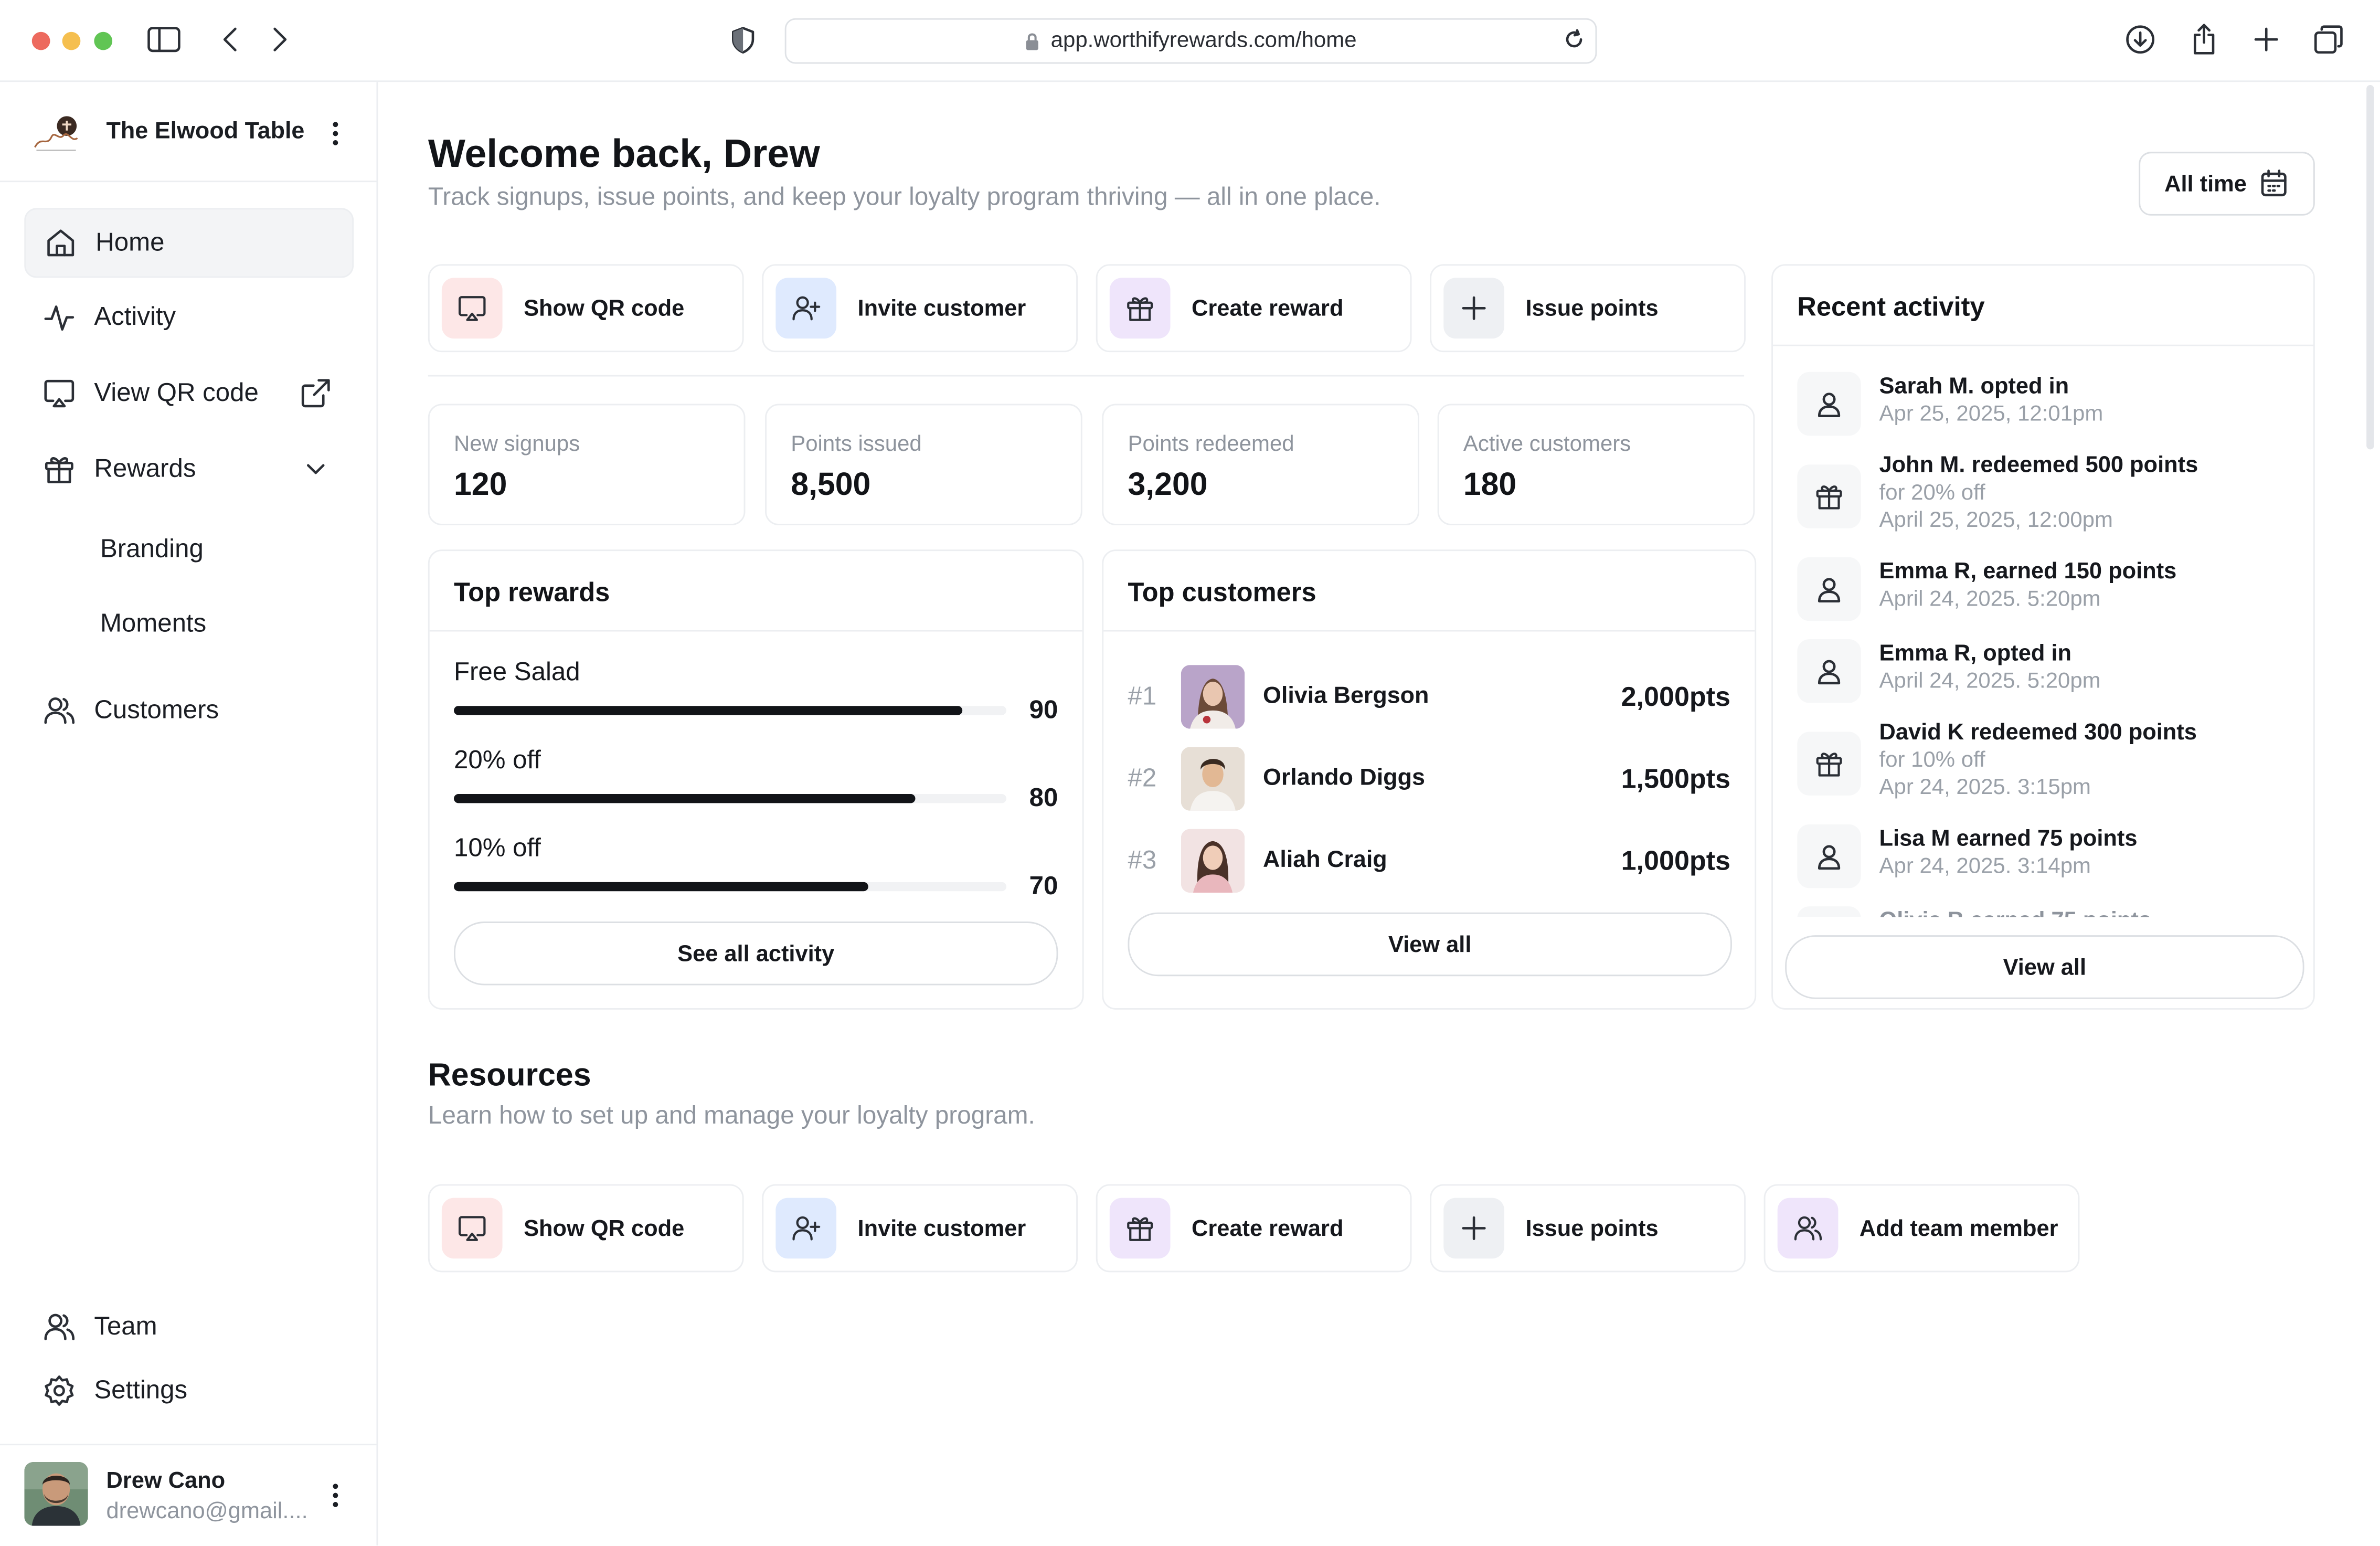  I want to click on nav-item-view-qr-code: View QR code, so click(187, 393).